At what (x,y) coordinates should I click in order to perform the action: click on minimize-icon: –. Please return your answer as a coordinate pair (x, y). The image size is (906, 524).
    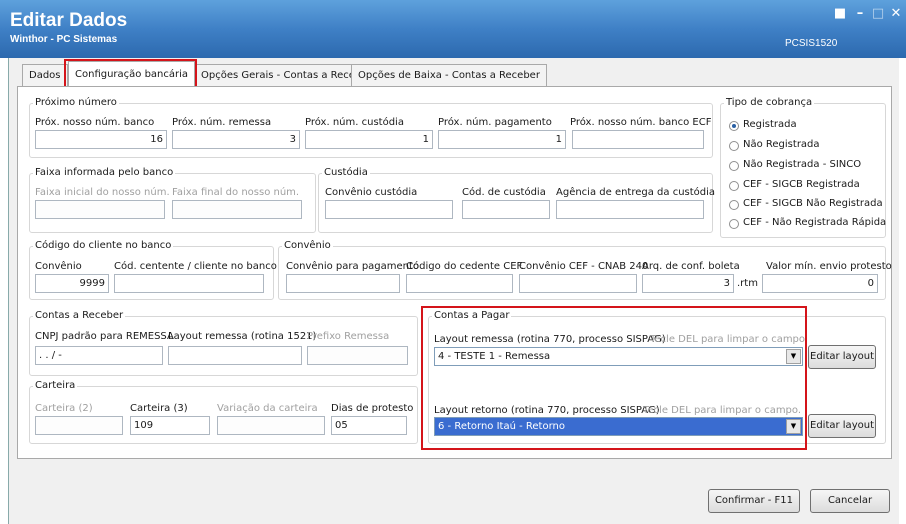
    Looking at the image, I should click on (860, 13).